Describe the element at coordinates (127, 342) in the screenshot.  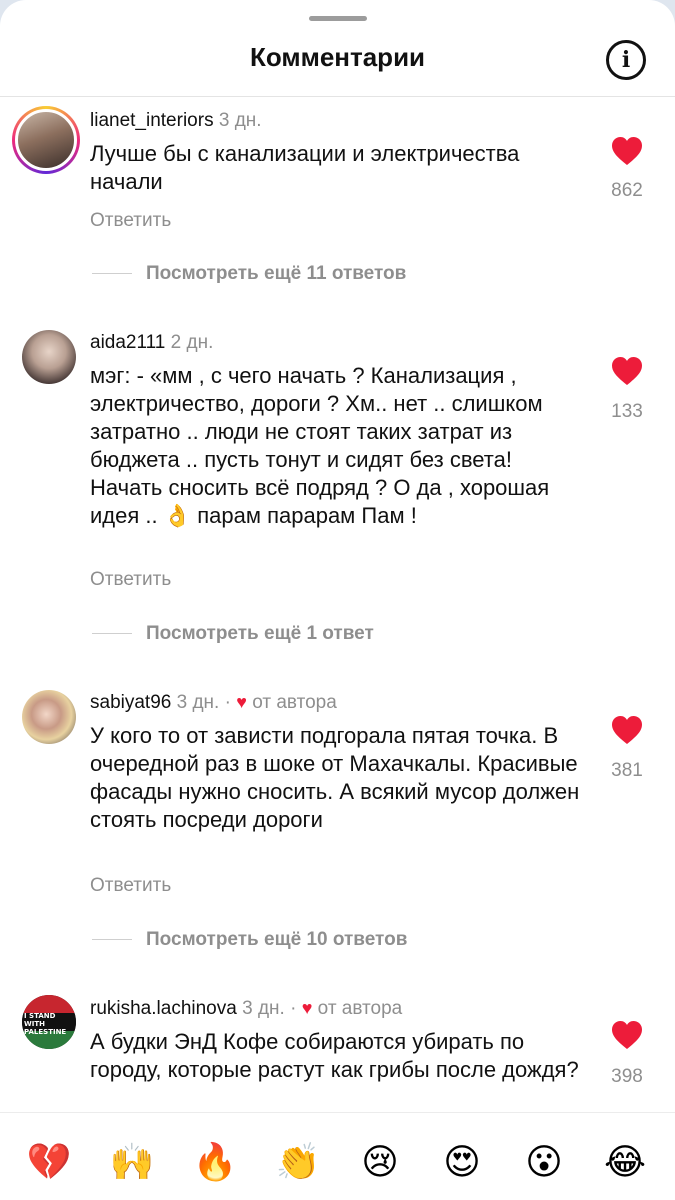
I see `username: aida2111` at that location.